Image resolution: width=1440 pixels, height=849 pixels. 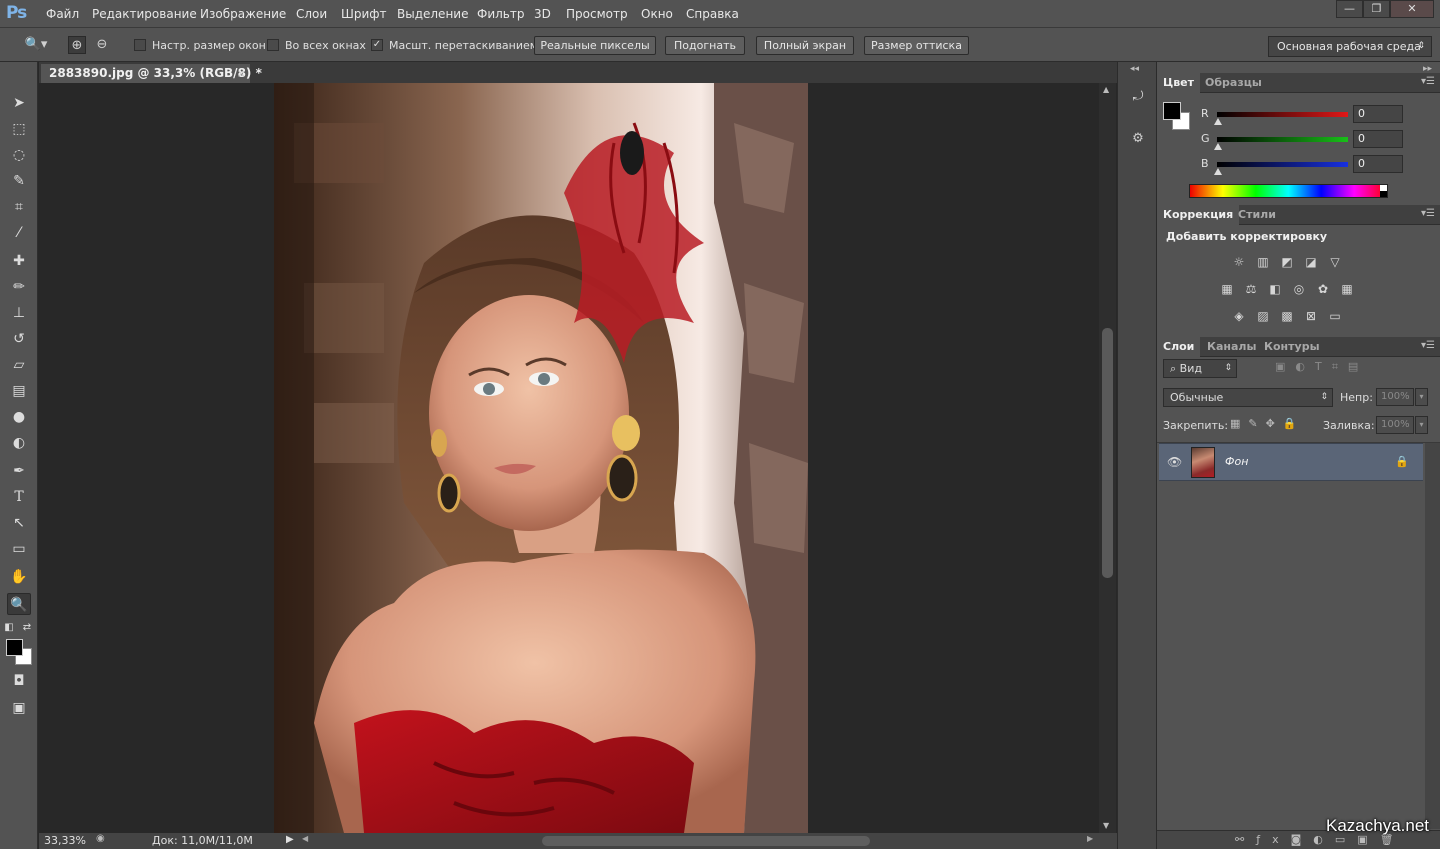 What do you see at coordinates (1106, 825) in the screenshot?
I see `scroll-down-icon: ▼` at bounding box center [1106, 825].